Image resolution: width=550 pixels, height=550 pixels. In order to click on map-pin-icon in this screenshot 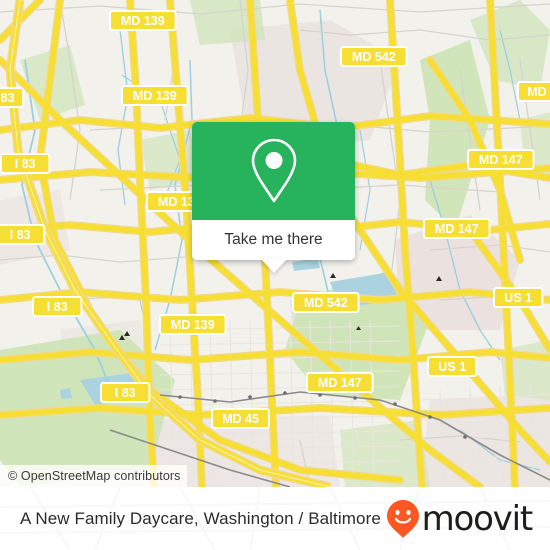, I will do `click(273, 170)`.